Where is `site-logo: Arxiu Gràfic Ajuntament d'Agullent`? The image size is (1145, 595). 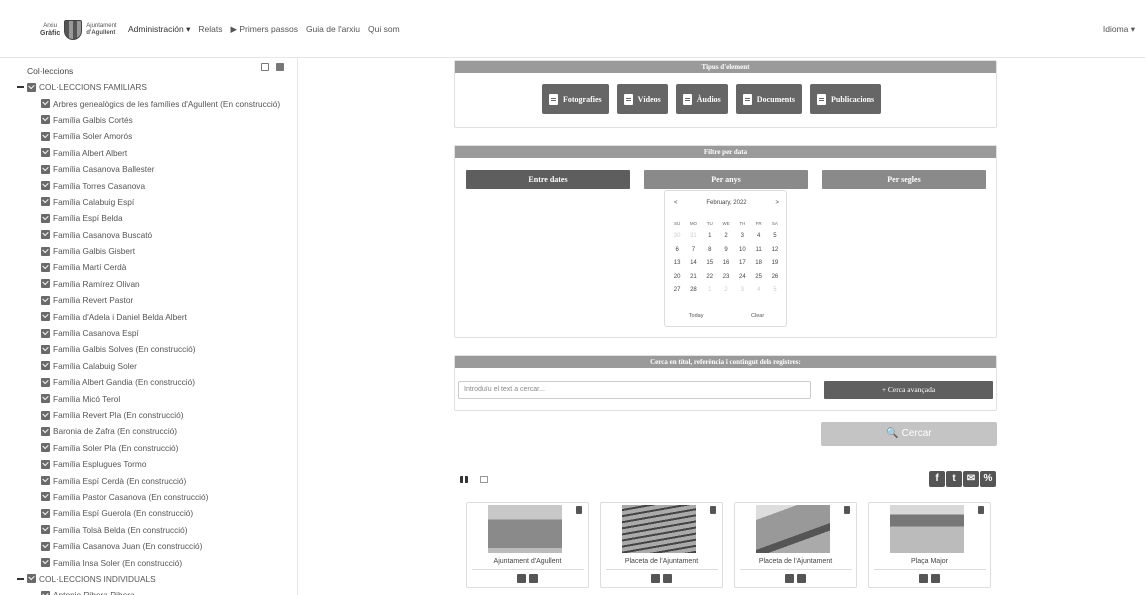 site-logo: Arxiu Gràfic Ajuntament d'Agullent is located at coordinates (78, 30).